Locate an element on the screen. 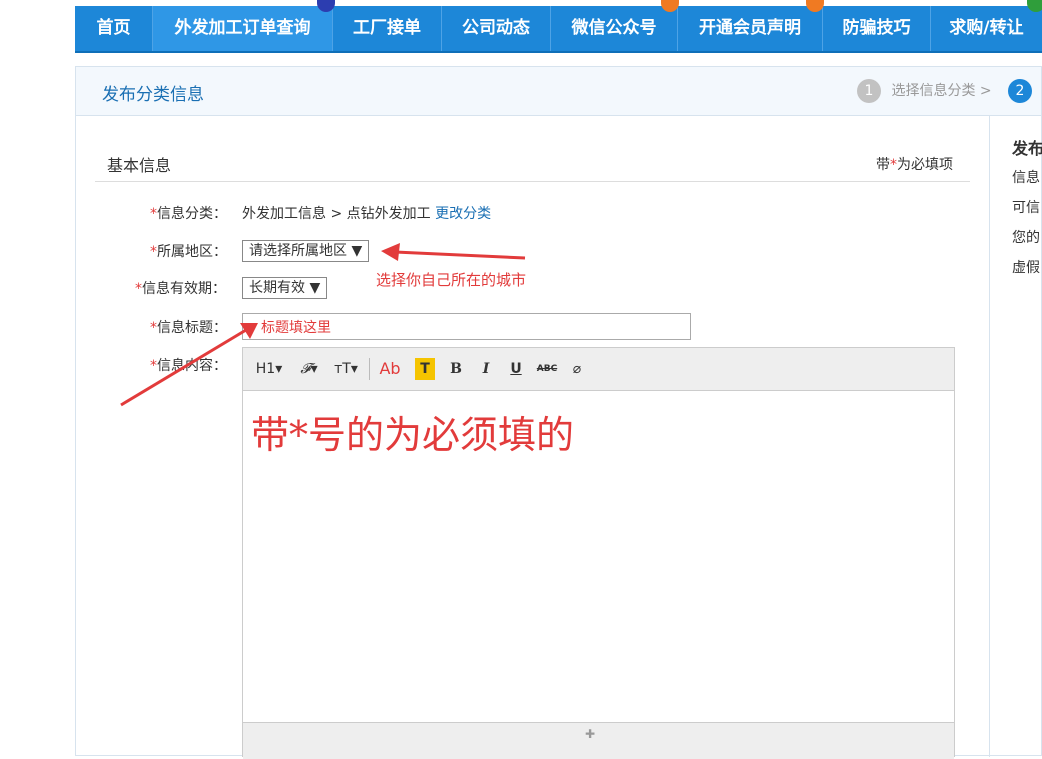  arrow-to-region-select is located at coordinates (453, 252).